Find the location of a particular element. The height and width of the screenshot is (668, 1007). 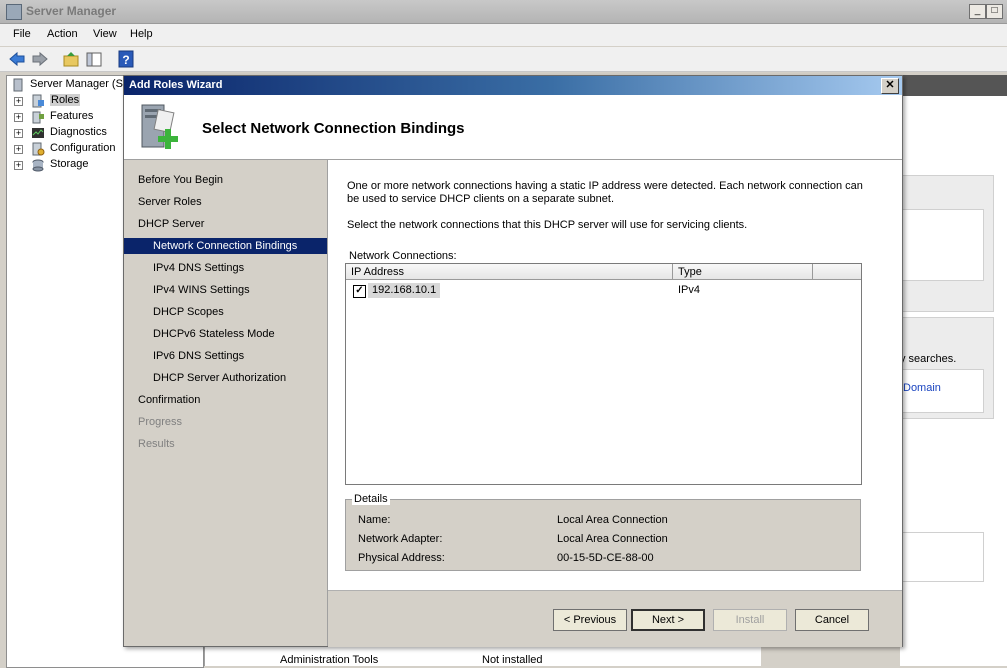

name-value: Local Area Connection is located at coordinates (612, 520).